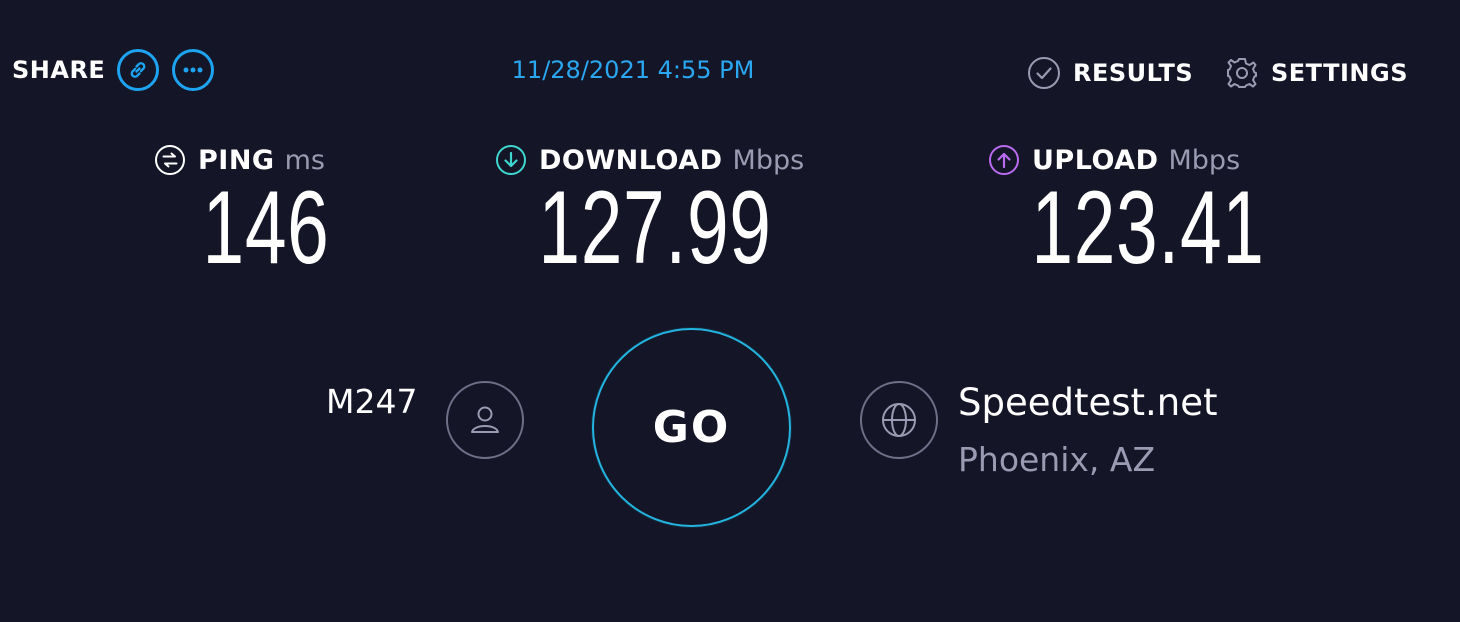 Image resolution: width=1460 pixels, height=622 pixels. I want to click on globe-icon, so click(899, 420).